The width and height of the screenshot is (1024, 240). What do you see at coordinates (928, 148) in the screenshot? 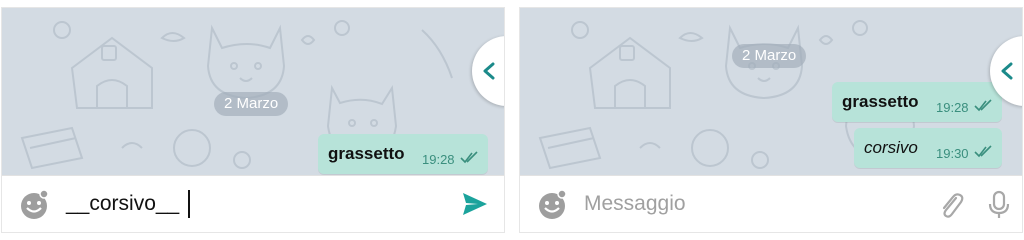
I see `message-bubble: corsivo 19:30` at bounding box center [928, 148].